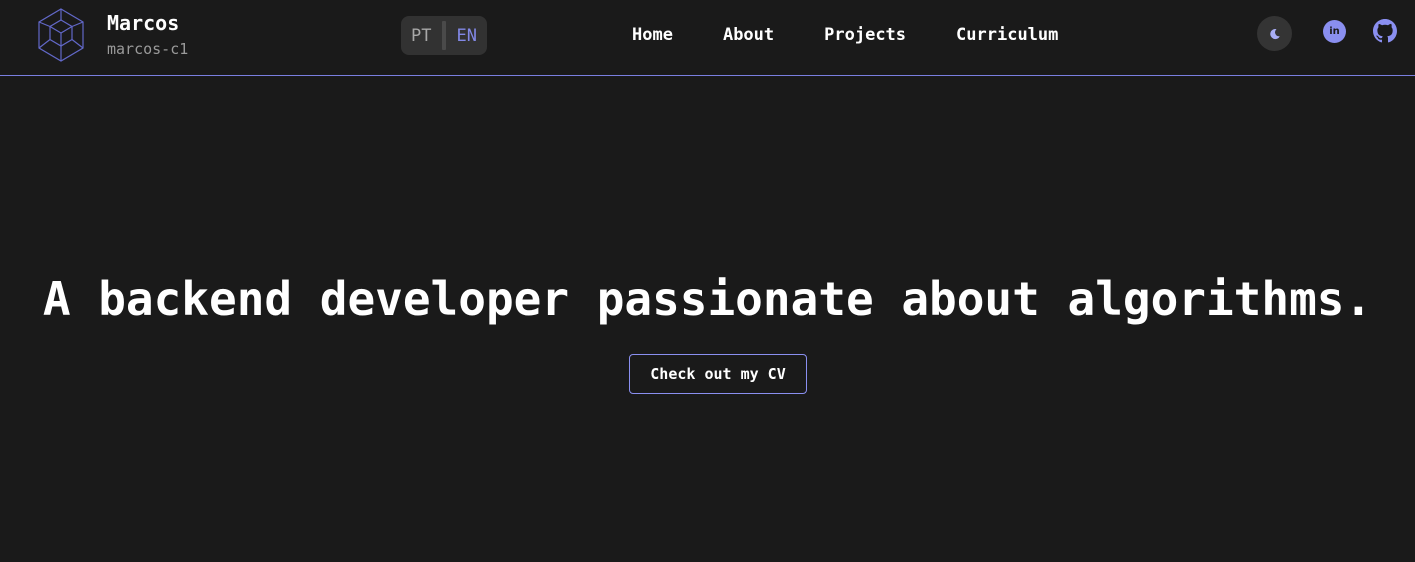 Image resolution: width=1415 pixels, height=562 pixels. What do you see at coordinates (652, 35) in the screenshot?
I see `nav-item-home: Home` at bounding box center [652, 35].